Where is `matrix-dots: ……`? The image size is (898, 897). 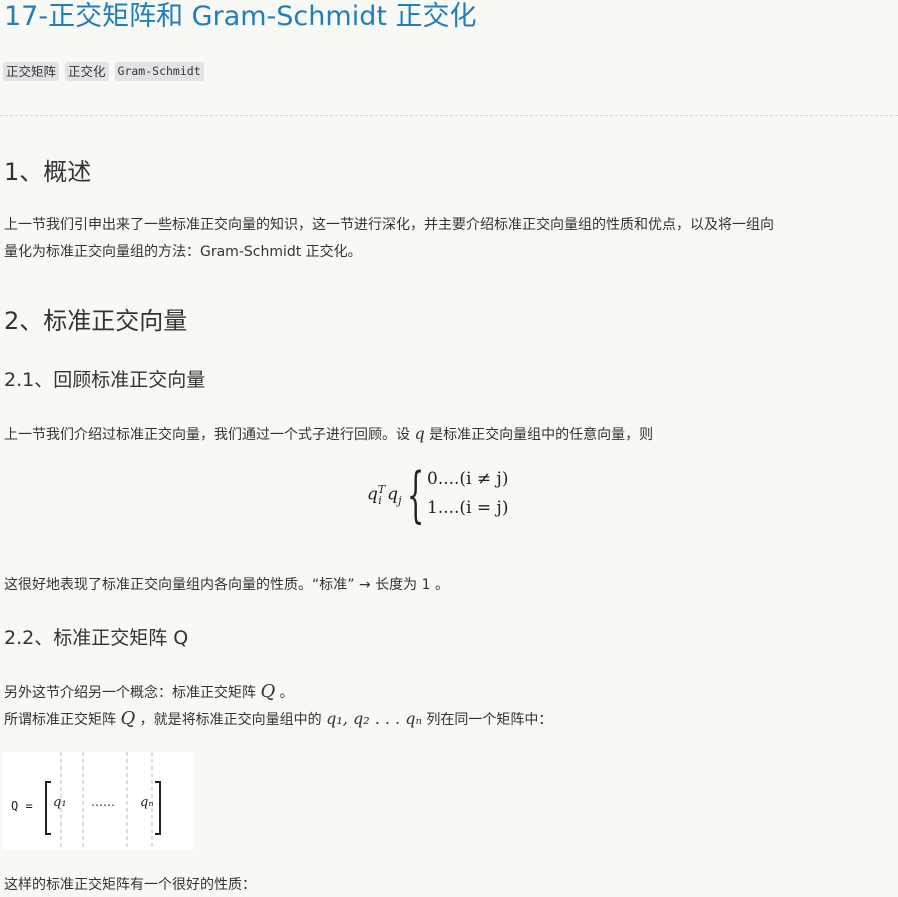
matrix-dots: …… is located at coordinates (103, 802).